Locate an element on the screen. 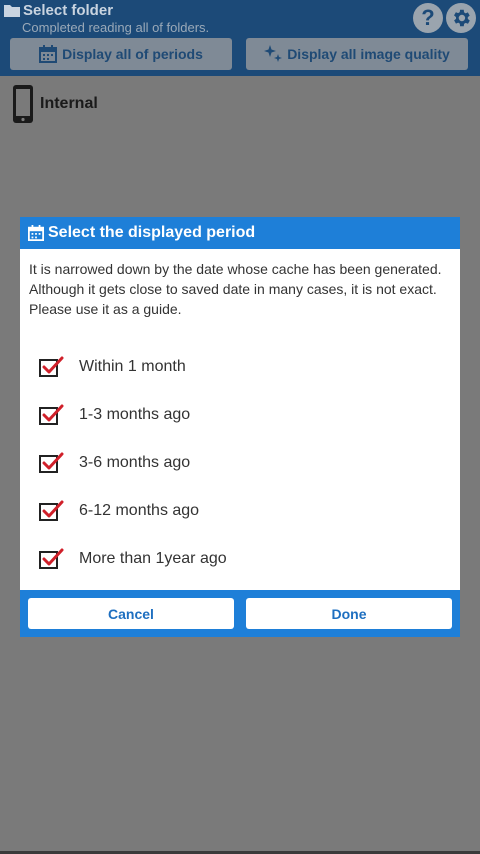  option-1-3-months: 1-3 months ago is located at coordinates (114, 415).